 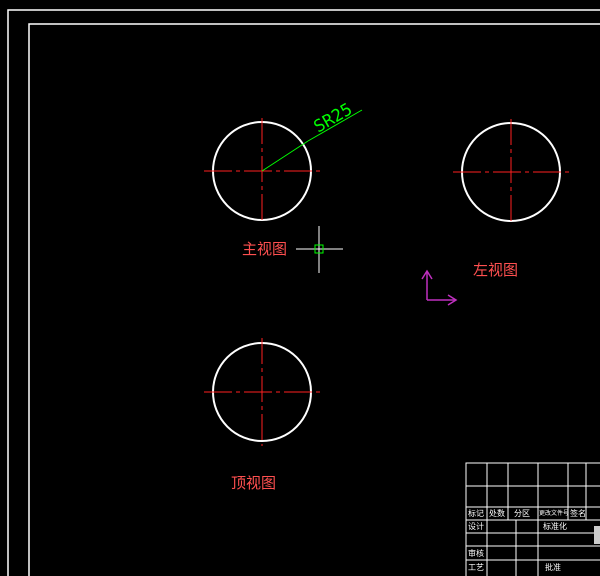 I want to click on title-block-marker, so click(x=597, y=535).